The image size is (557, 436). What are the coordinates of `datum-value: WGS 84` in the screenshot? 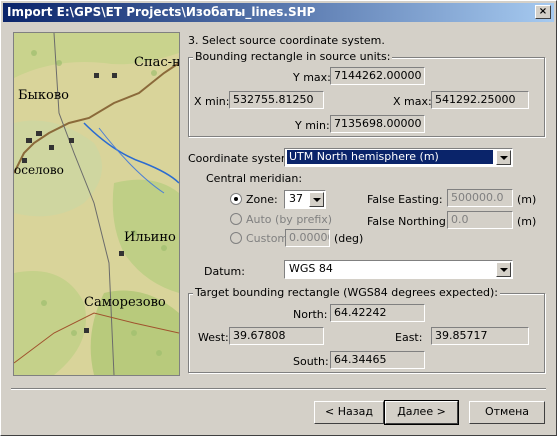 It's located at (311, 268).